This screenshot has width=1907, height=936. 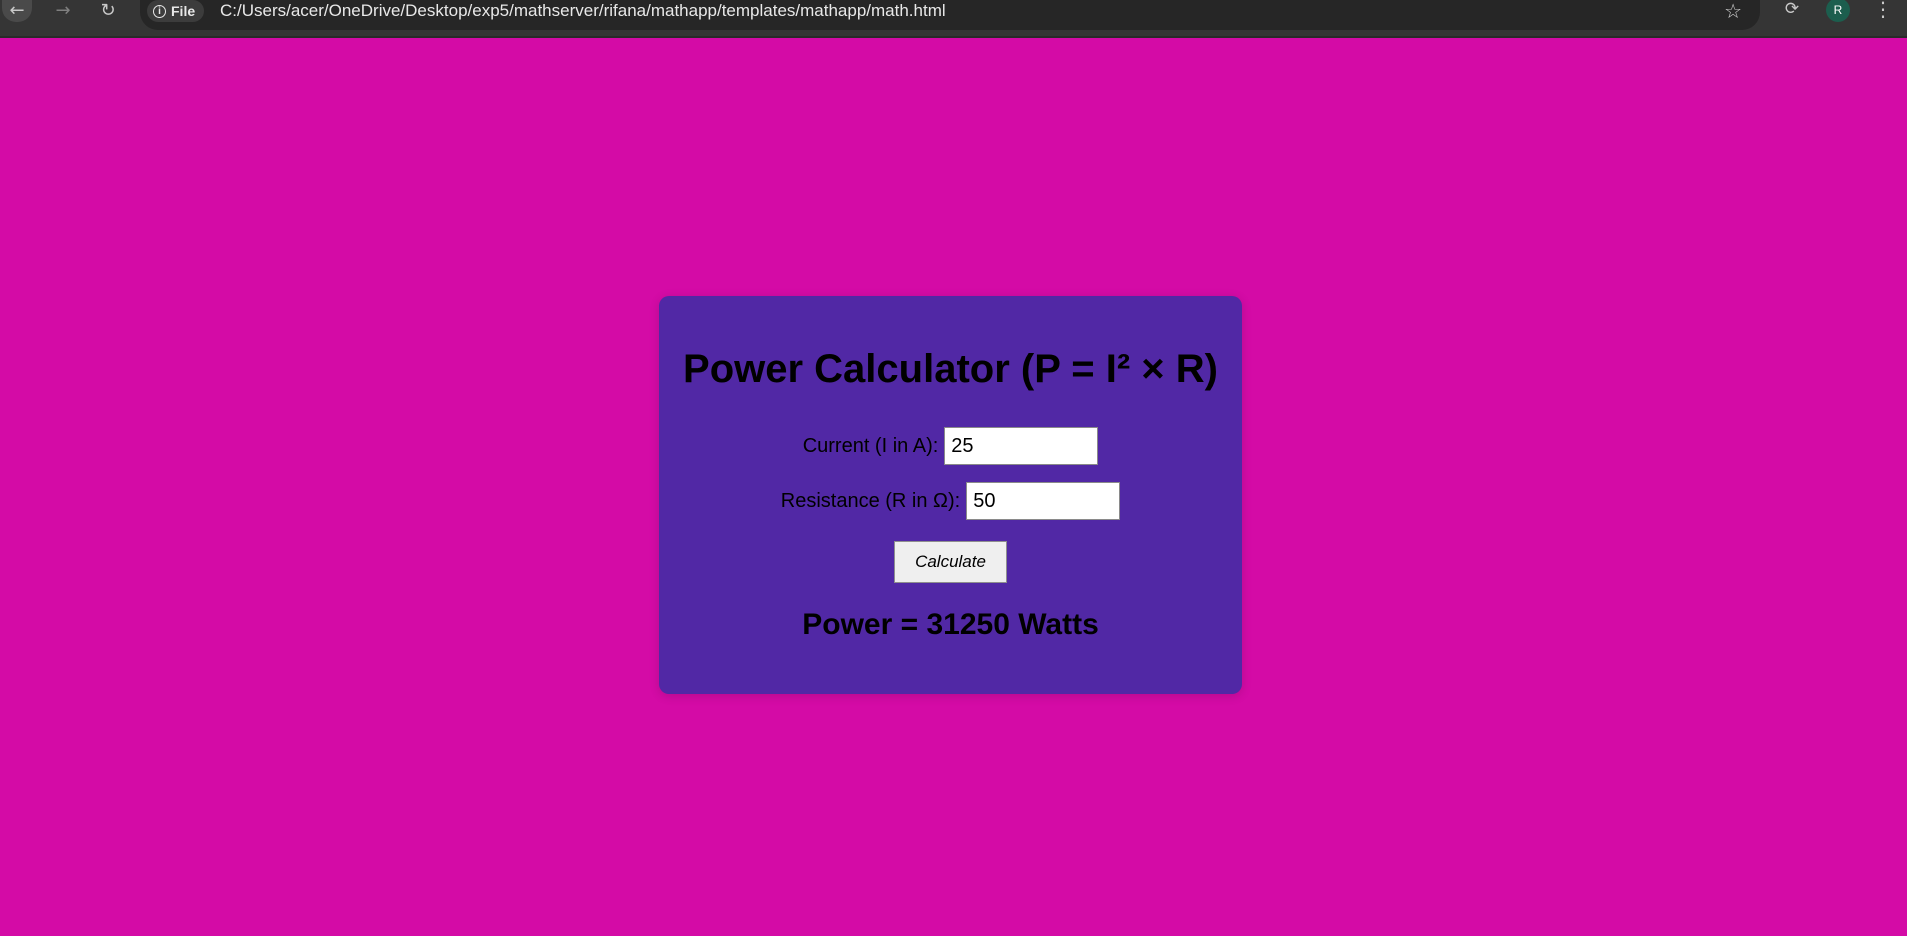 I want to click on forward-button: →, so click(x=63, y=11).